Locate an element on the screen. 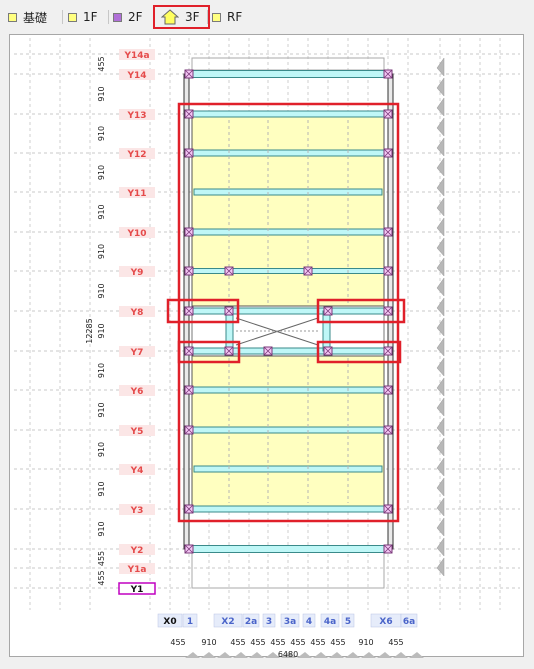  y-grid-label: Y13 is located at coordinates (136, 116).